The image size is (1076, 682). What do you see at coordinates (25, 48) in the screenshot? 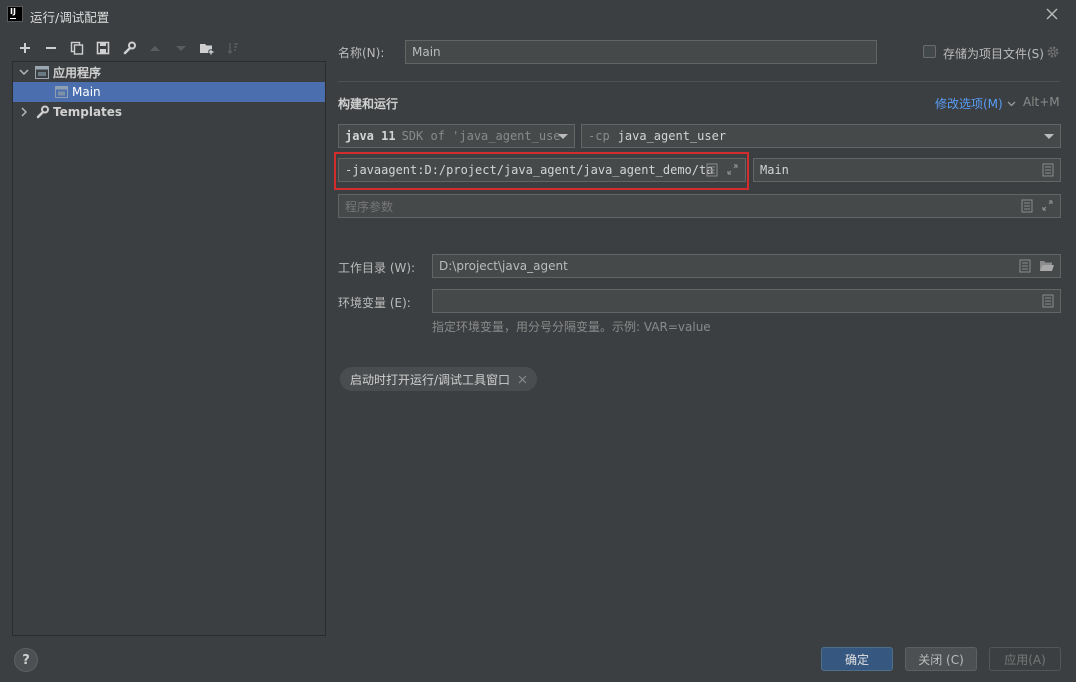
I see `add-icon` at bounding box center [25, 48].